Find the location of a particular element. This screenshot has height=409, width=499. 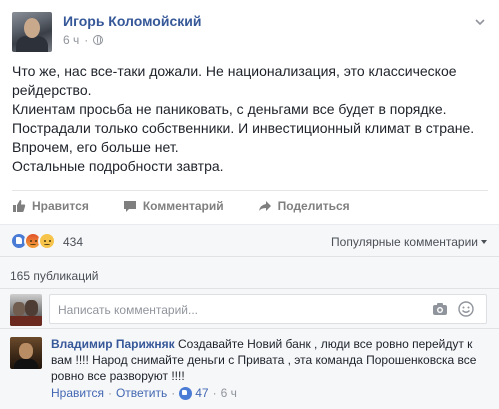

thumbs-up-icon is located at coordinates (19, 205).